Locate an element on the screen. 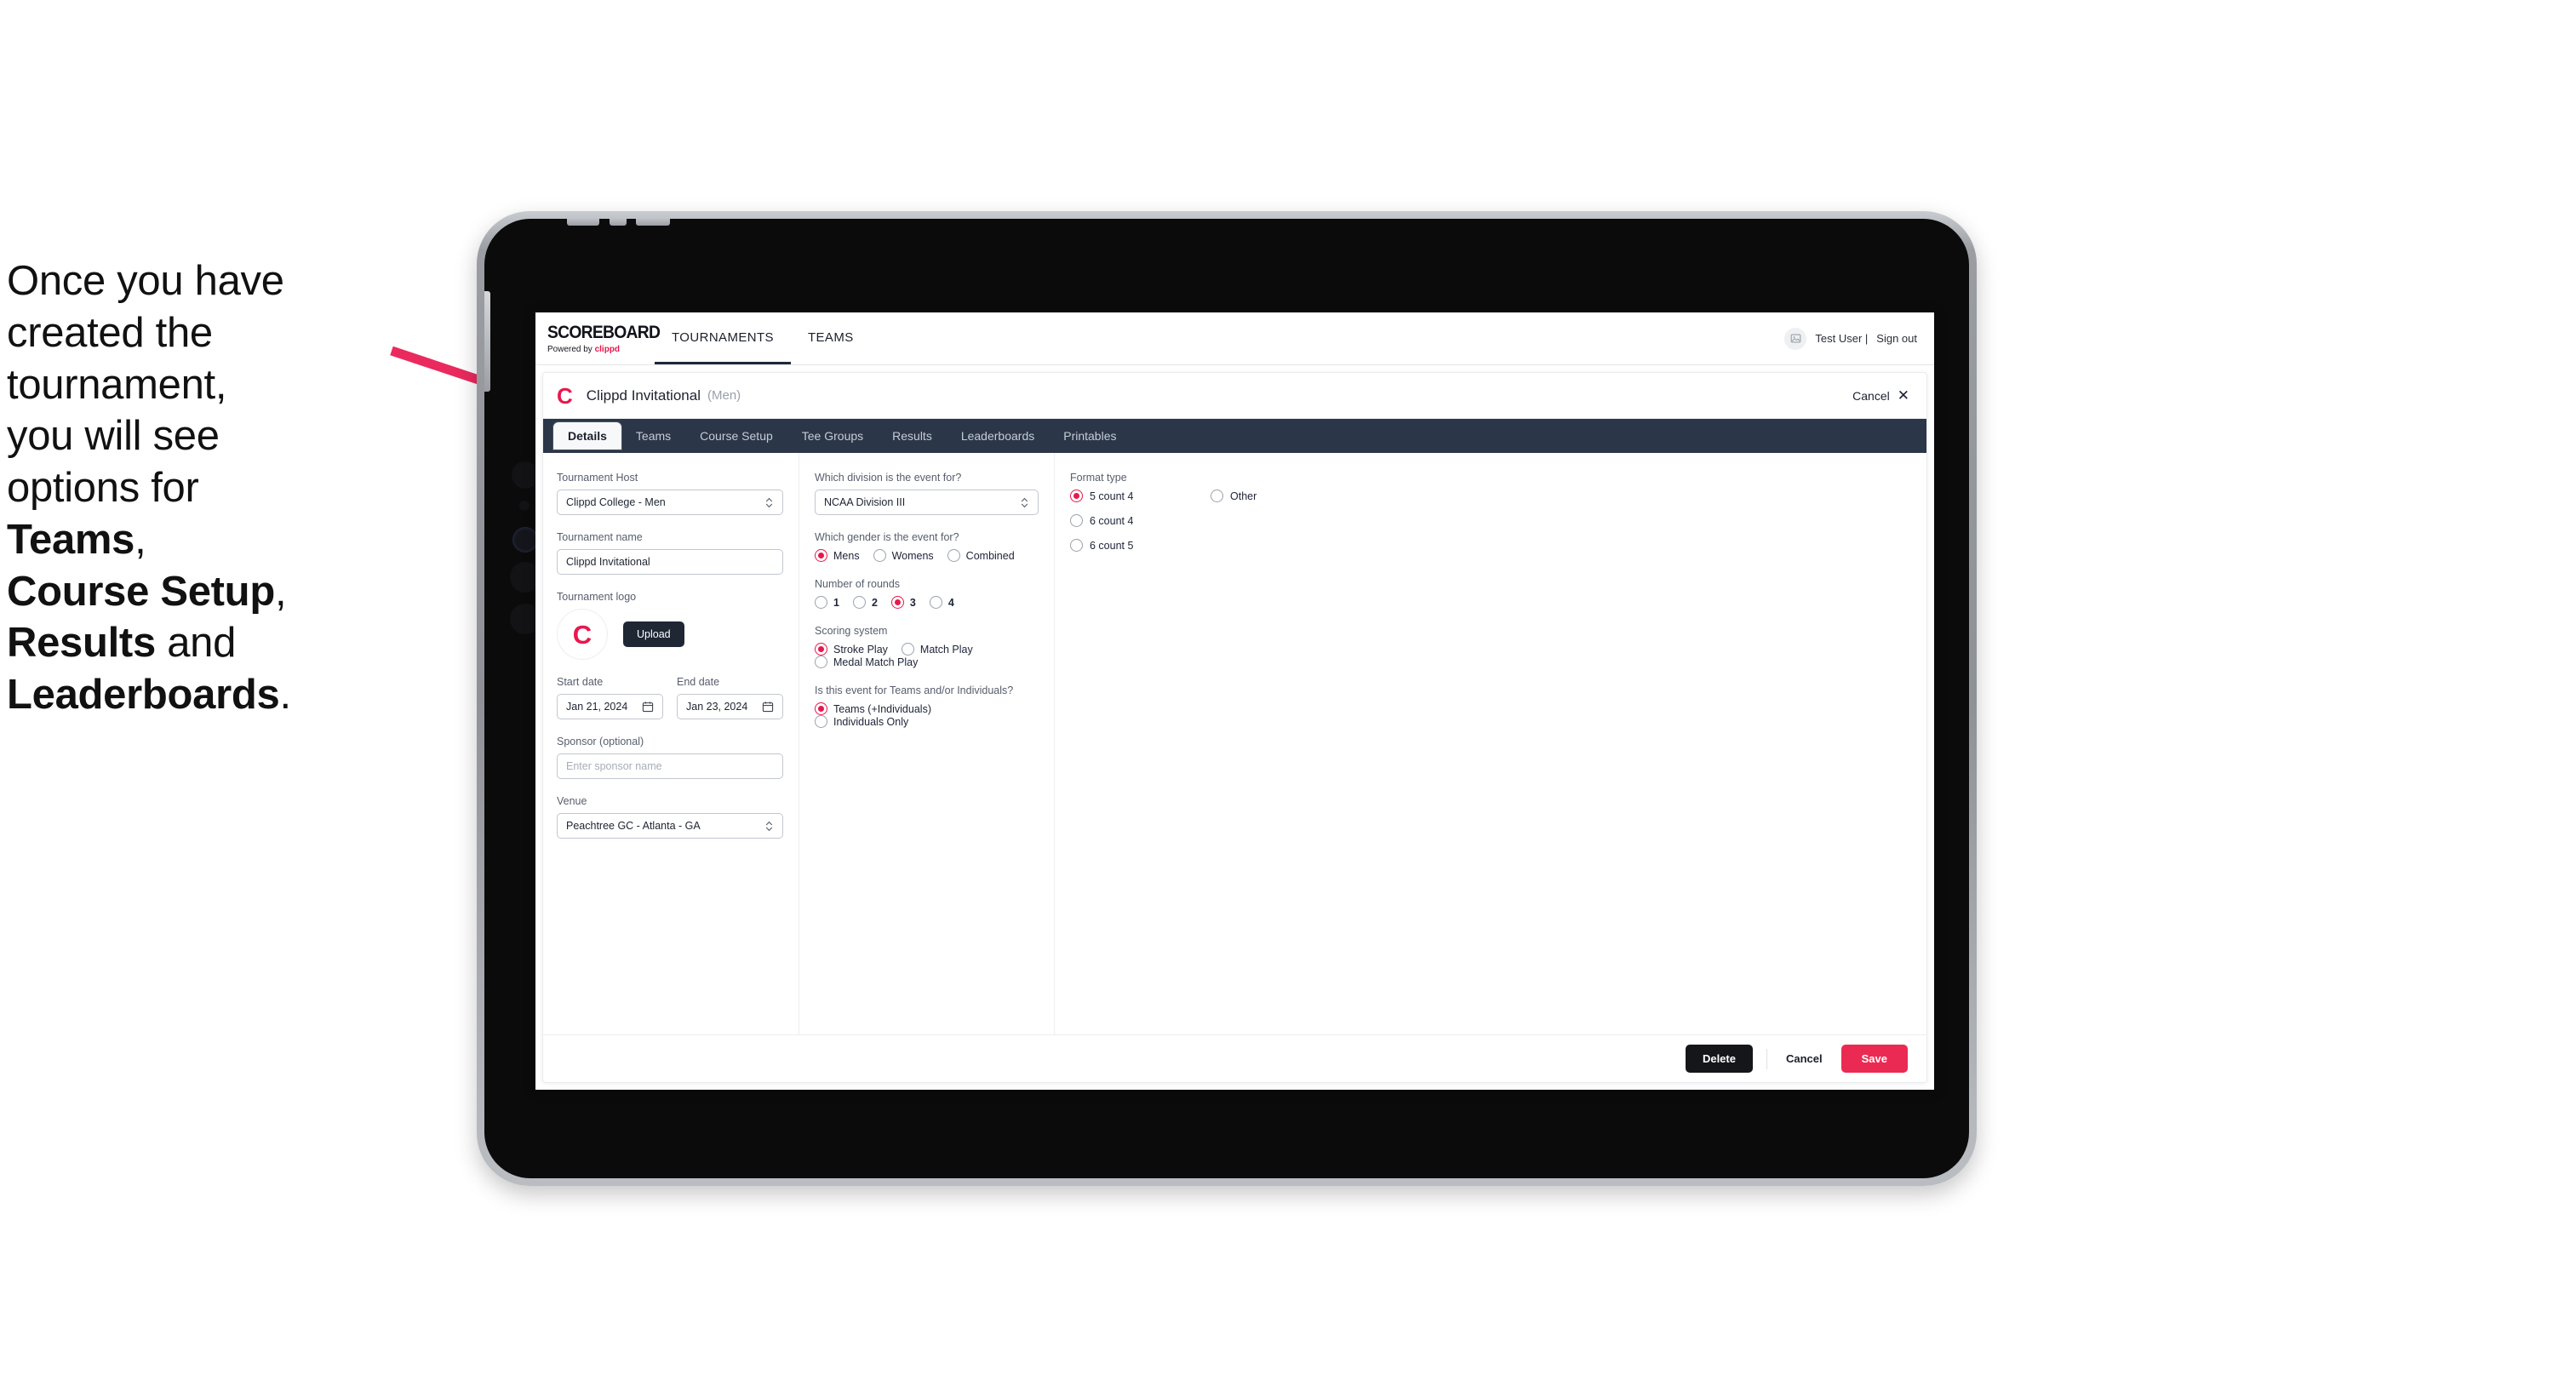  tab-results: Results is located at coordinates (912, 436).